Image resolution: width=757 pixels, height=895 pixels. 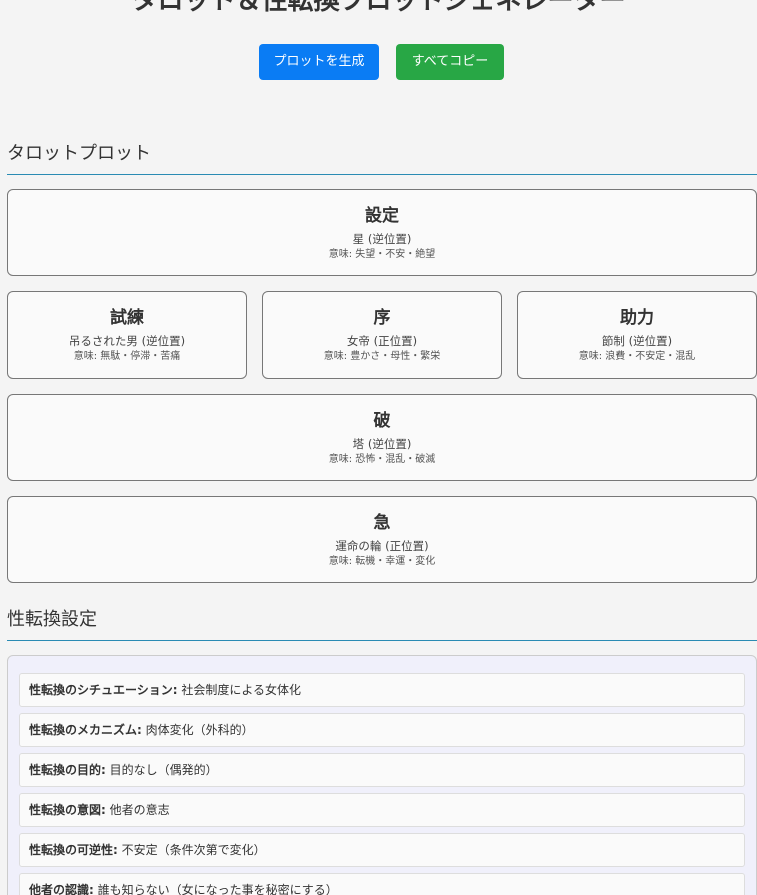 I want to click on card-setting: 設定 星 (逆位置) 意味: 失望・不安・絶望, so click(x=382, y=232).